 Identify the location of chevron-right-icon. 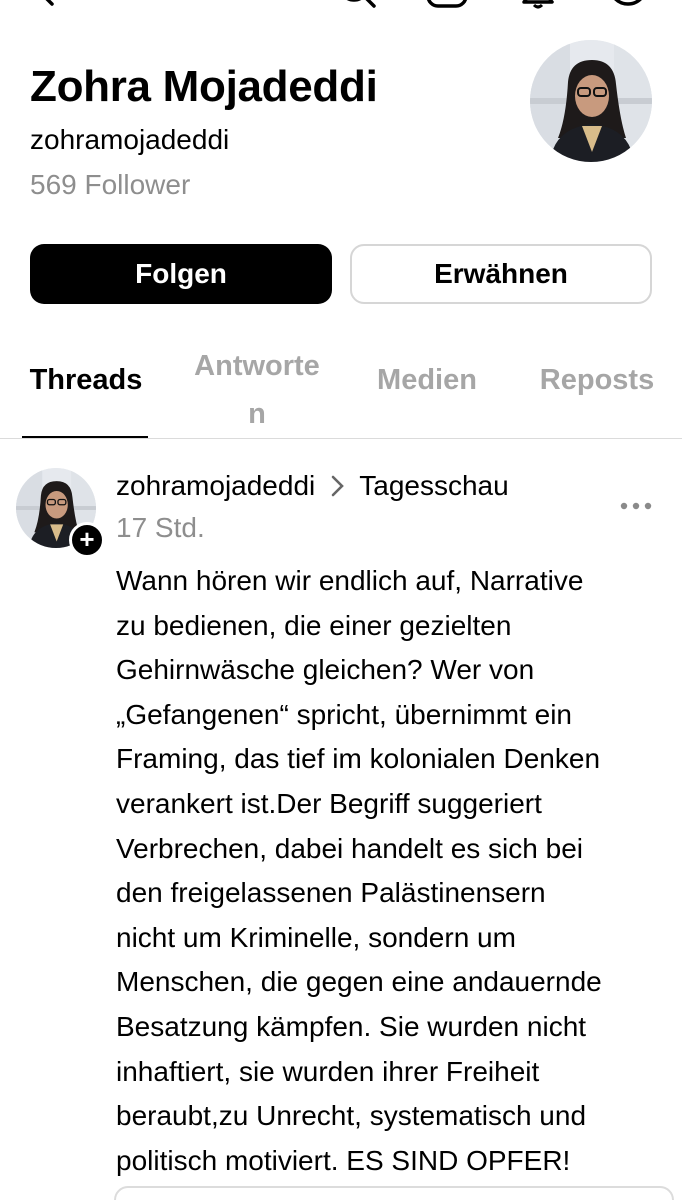
(338, 486).